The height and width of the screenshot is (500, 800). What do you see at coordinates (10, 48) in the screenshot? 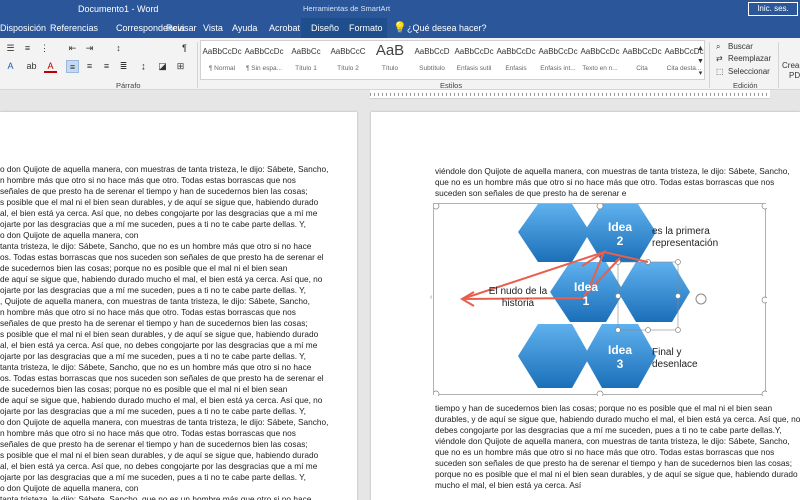
I see `bullets-icon: ☰` at bounding box center [10, 48].